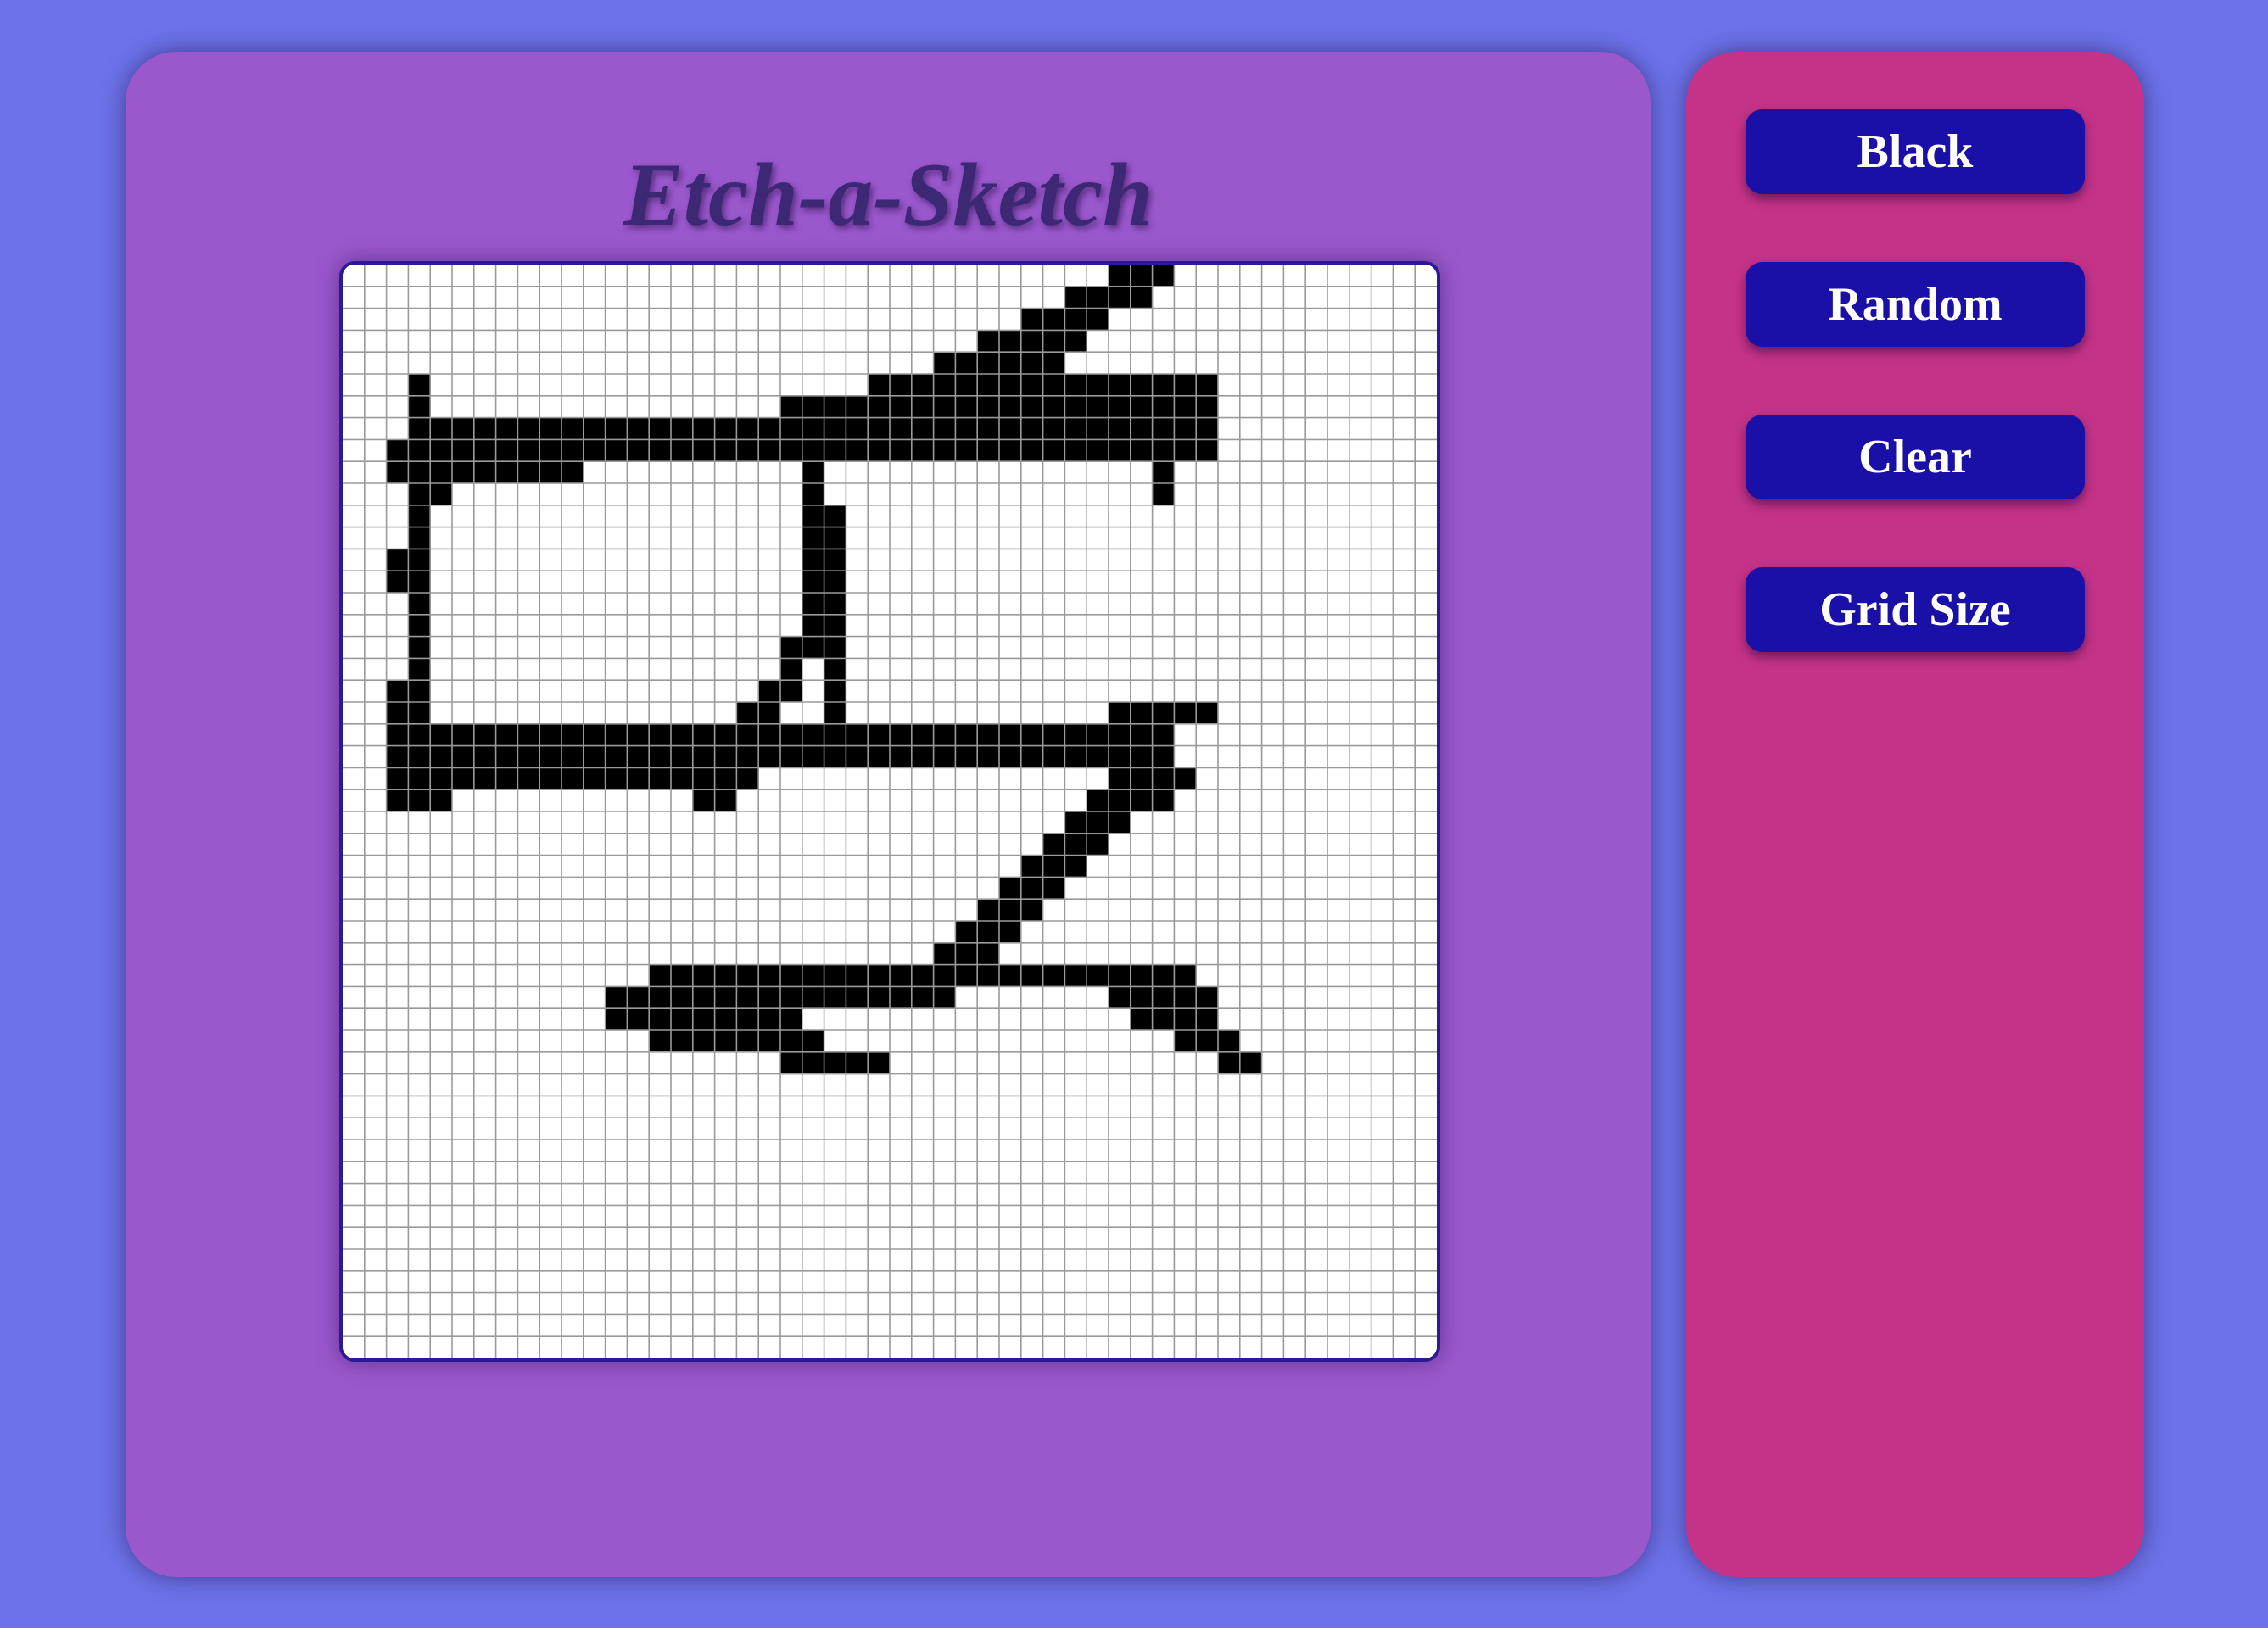 This screenshot has height=1628, width=2268. Describe the element at coordinates (1915, 304) in the screenshot. I see `random-button: Random` at that location.